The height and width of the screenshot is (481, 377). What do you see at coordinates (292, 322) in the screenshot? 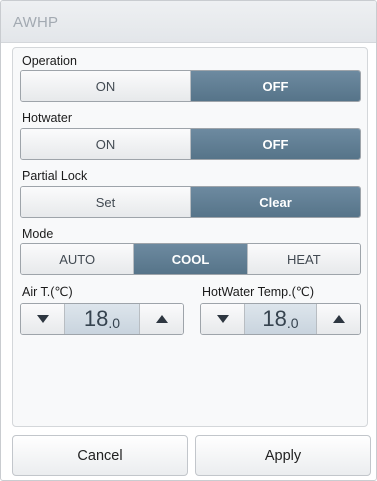
I see `hotwater-temp-value-dec: .0` at bounding box center [292, 322].